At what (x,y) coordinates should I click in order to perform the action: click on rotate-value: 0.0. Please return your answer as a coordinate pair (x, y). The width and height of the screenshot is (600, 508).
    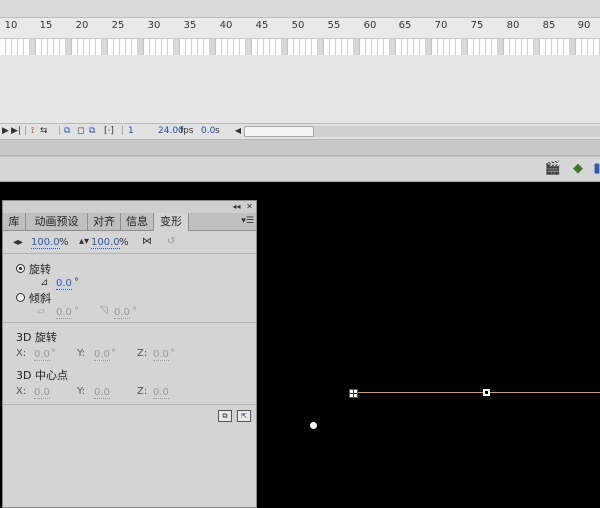
    Looking at the image, I should click on (64, 284).